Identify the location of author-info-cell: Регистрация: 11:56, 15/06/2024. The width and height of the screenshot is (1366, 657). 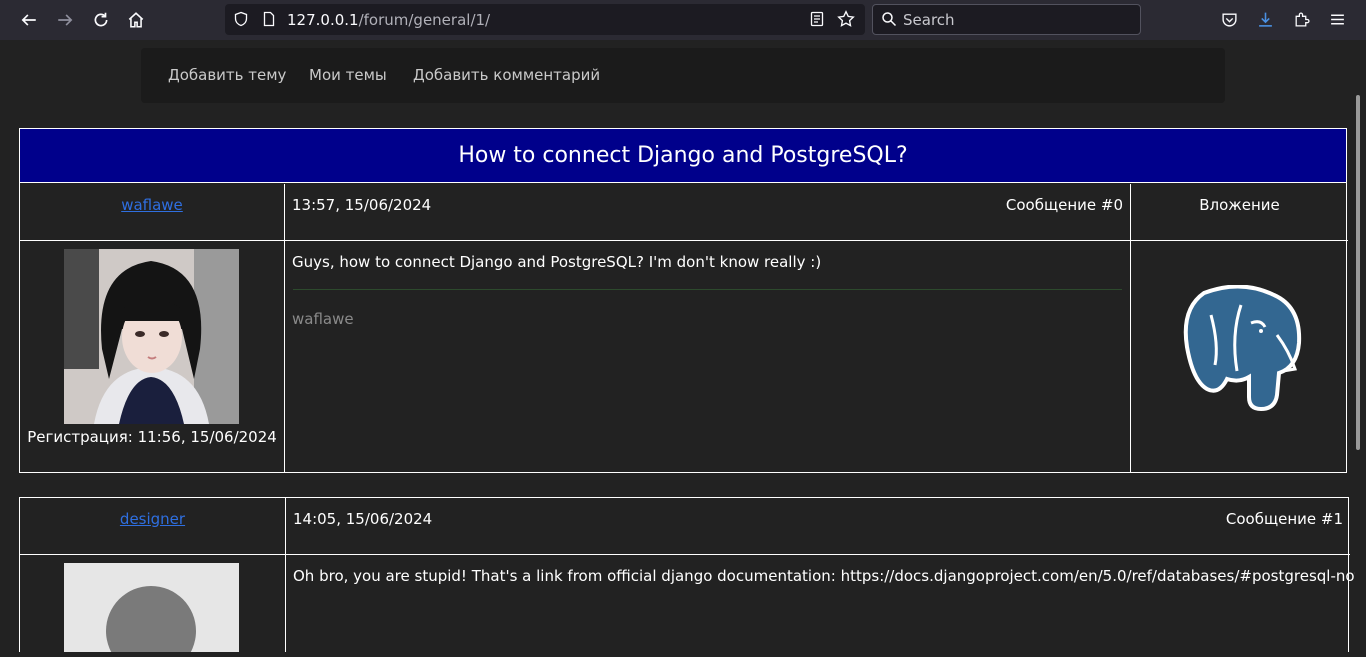
(152, 356).